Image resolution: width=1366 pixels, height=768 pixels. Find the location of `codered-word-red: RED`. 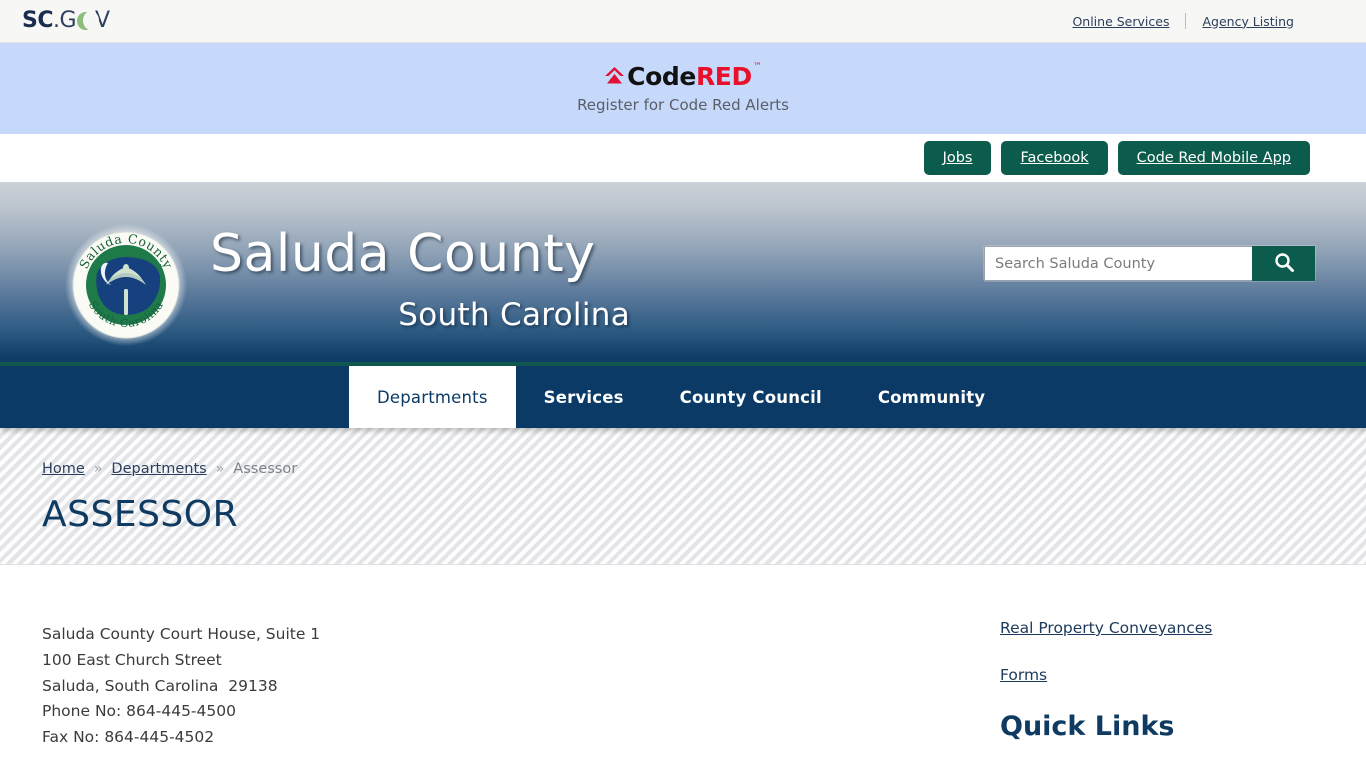

codered-word-red: RED is located at coordinates (723, 76).